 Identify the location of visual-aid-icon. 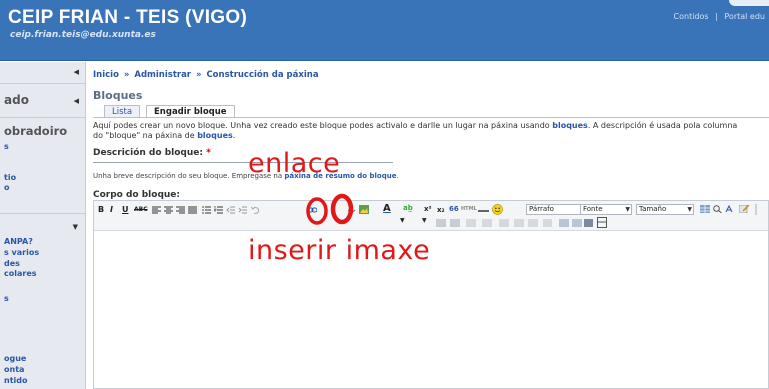
(564, 223).